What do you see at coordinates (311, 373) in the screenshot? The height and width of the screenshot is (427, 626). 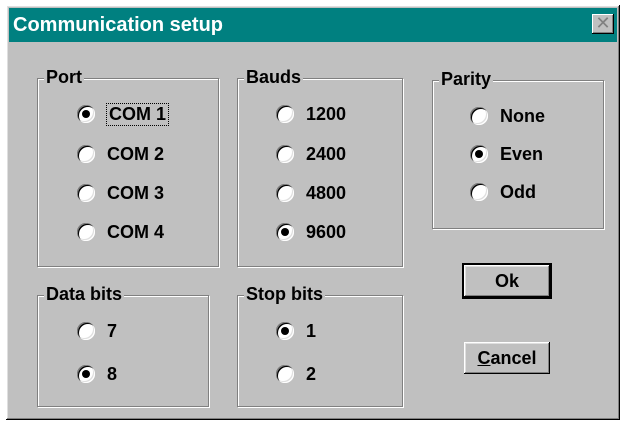 I see `radio-label: 2` at bounding box center [311, 373].